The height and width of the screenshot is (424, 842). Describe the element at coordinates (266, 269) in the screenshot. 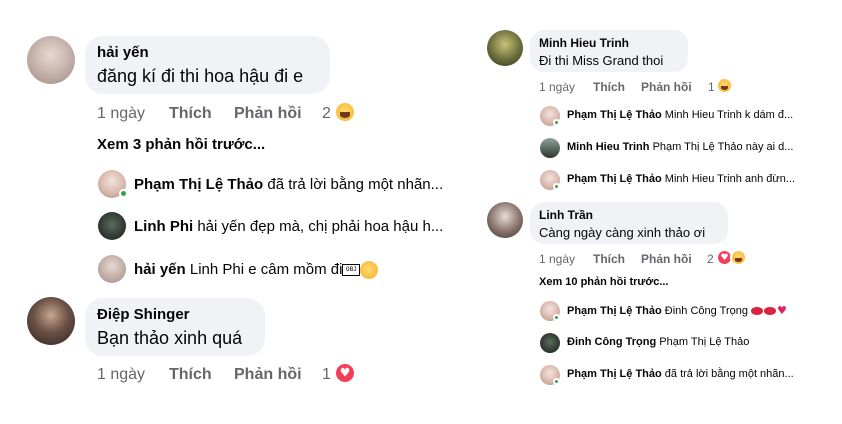

I see `reply-text: Linh Phi e câm mồm đi` at that location.